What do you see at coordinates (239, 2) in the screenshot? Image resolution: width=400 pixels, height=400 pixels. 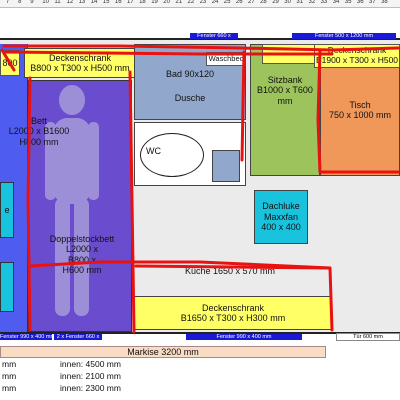 I see `ruler-tick: 26` at bounding box center [239, 2].